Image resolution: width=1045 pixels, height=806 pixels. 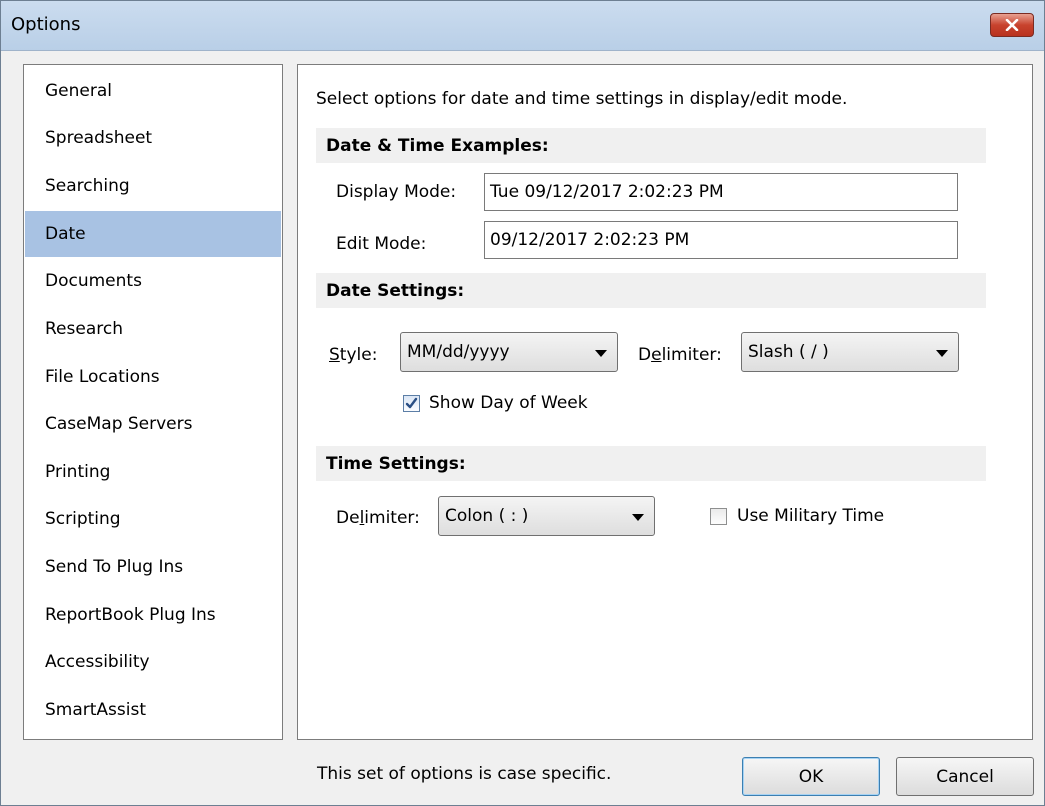 What do you see at coordinates (392, 518) in the screenshot?
I see `time-delimiter-label-rest: imiter:` at bounding box center [392, 518].